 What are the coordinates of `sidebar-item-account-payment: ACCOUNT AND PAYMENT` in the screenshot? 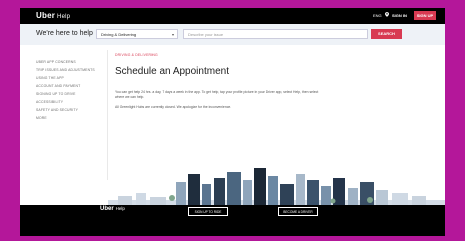 It's located at (71, 86).